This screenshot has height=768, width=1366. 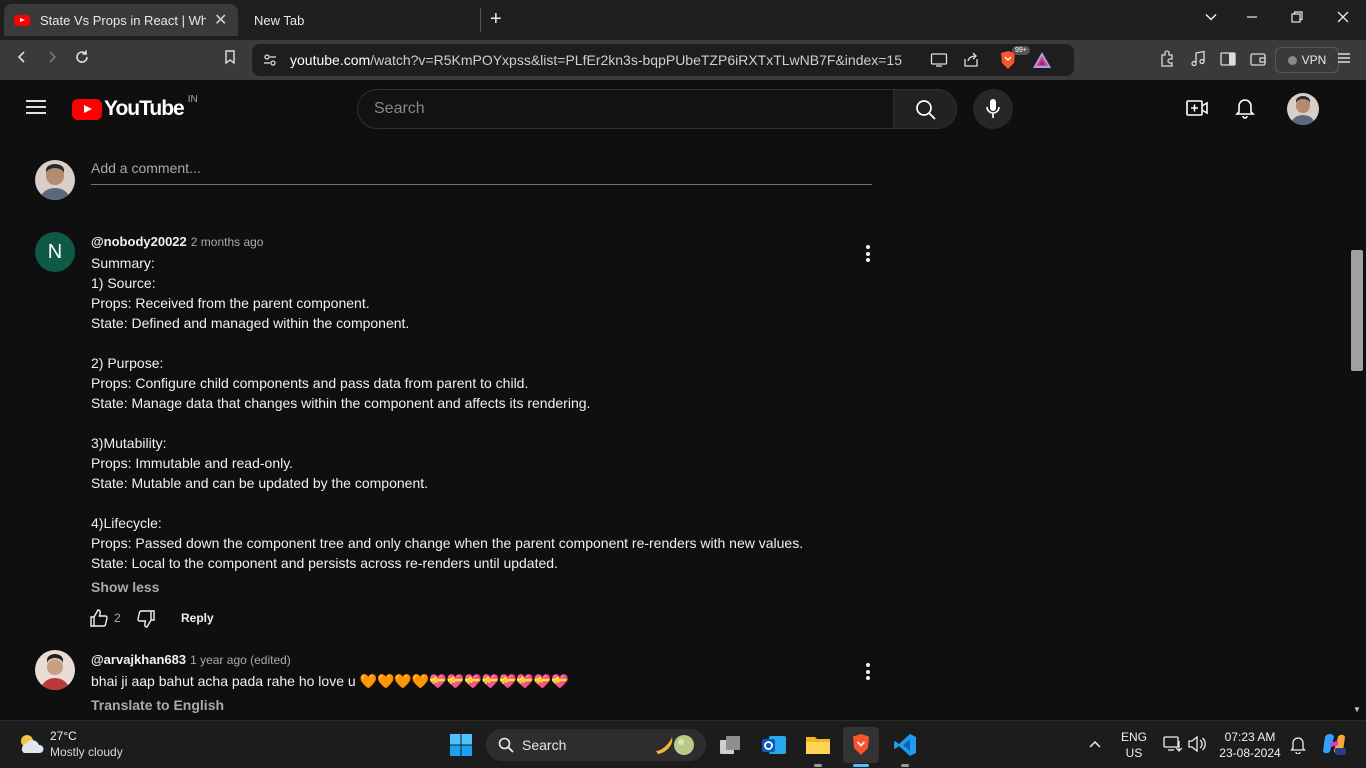 What do you see at coordinates (220, 20) in the screenshot?
I see `close-tab-icon: ✕` at bounding box center [220, 20].